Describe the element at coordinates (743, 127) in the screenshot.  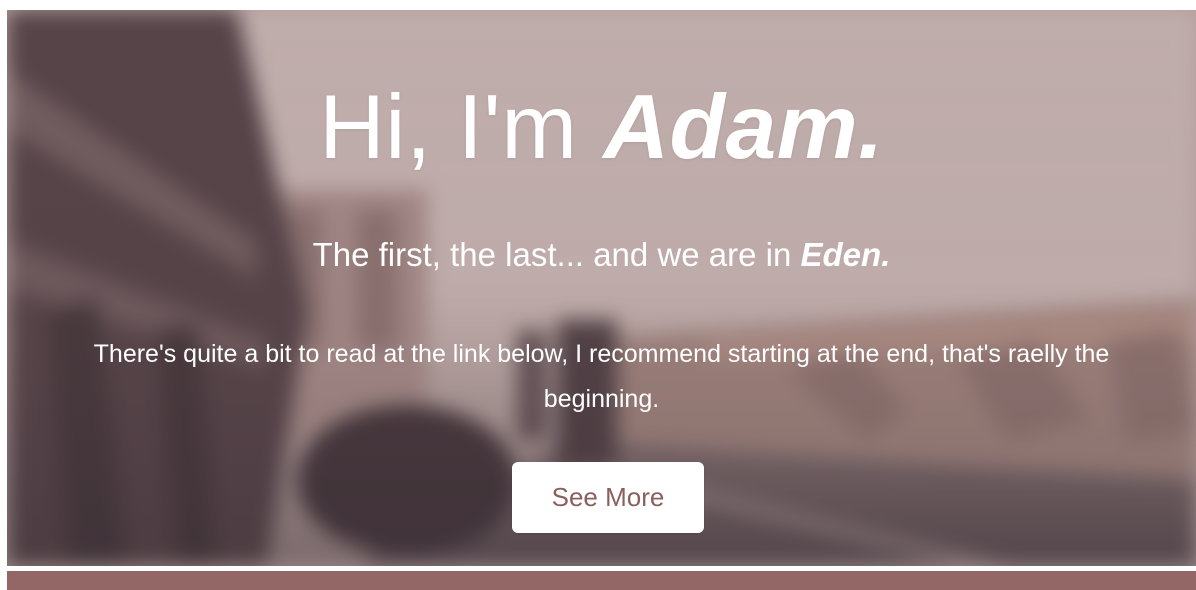
I see `headline-name: Adam.` at that location.